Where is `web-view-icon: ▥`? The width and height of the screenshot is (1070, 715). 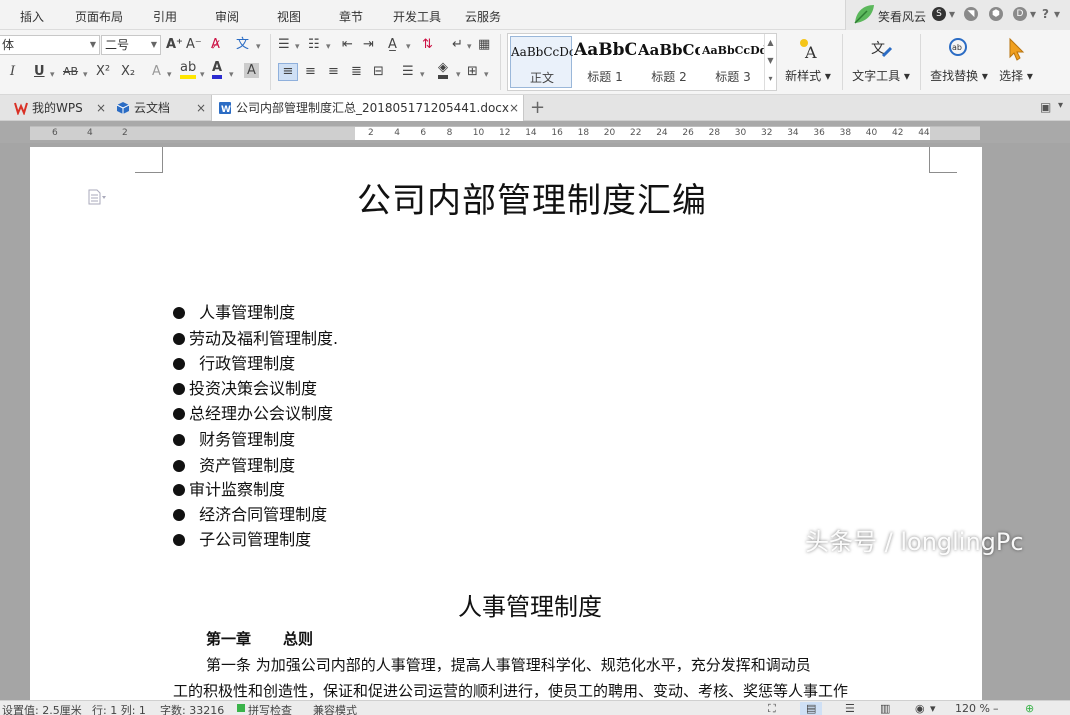 web-view-icon: ▥ is located at coordinates (885, 708).